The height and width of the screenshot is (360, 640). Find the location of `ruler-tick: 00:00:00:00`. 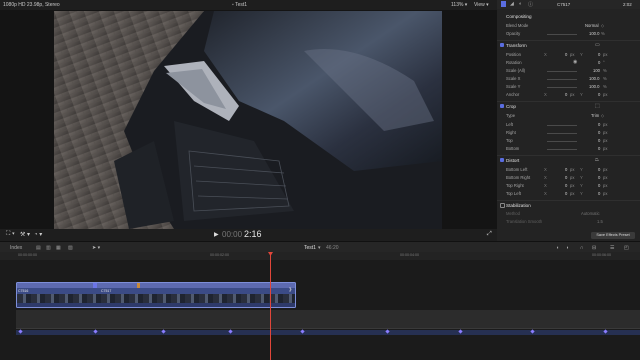

ruler-tick: 00:00:00:00 is located at coordinates (27, 255).